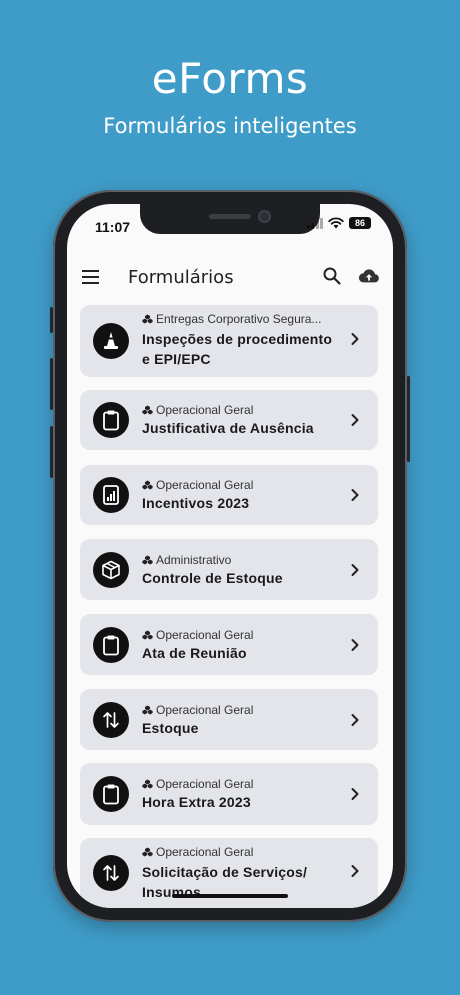 This screenshot has width=460, height=995. I want to click on form-card: Administrativo Controle de Estoque, so click(229, 569).